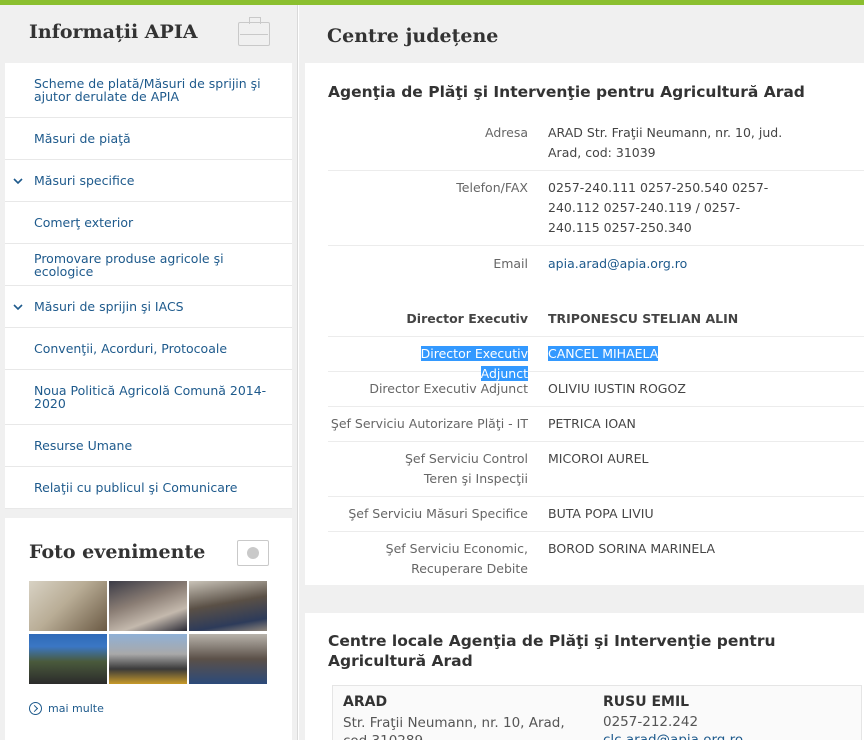 This screenshot has width=864, height=740. I want to click on row-label: Director Executiv Adjunct, so click(448, 388).